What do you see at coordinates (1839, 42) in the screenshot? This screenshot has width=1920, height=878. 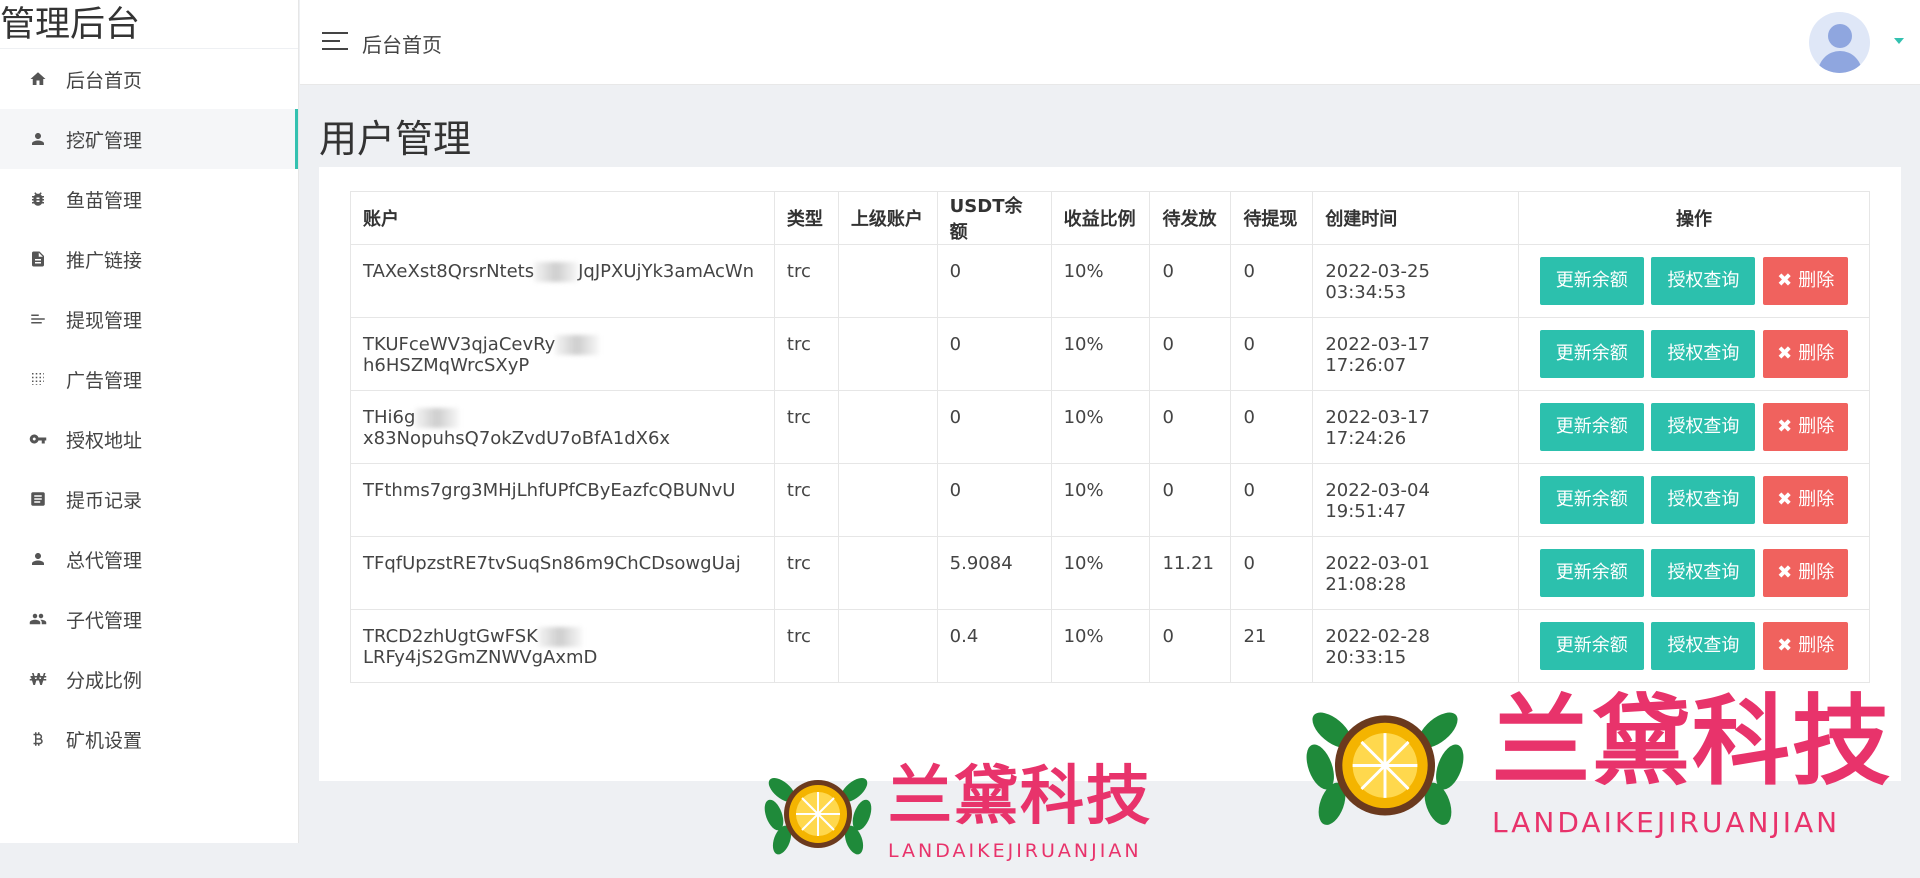 I see `avatar` at bounding box center [1839, 42].